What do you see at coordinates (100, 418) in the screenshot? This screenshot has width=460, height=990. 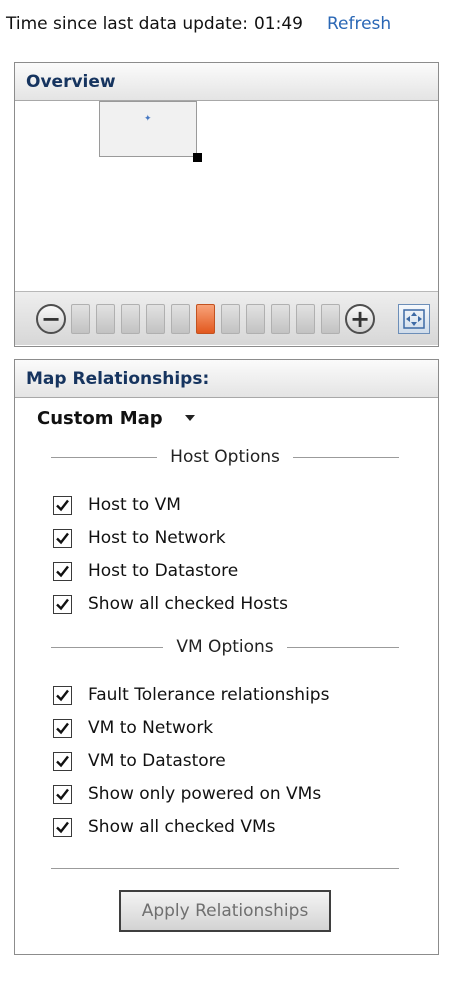 I see `map-type-label: Custom Map` at bounding box center [100, 418].